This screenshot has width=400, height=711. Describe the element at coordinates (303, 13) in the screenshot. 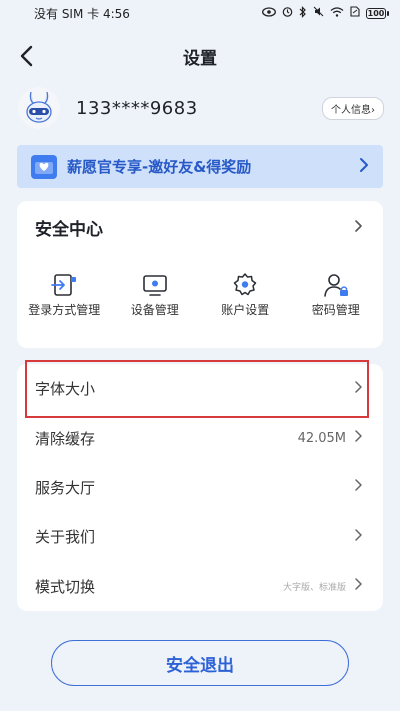

I see `bluetooth-icon` at that location.